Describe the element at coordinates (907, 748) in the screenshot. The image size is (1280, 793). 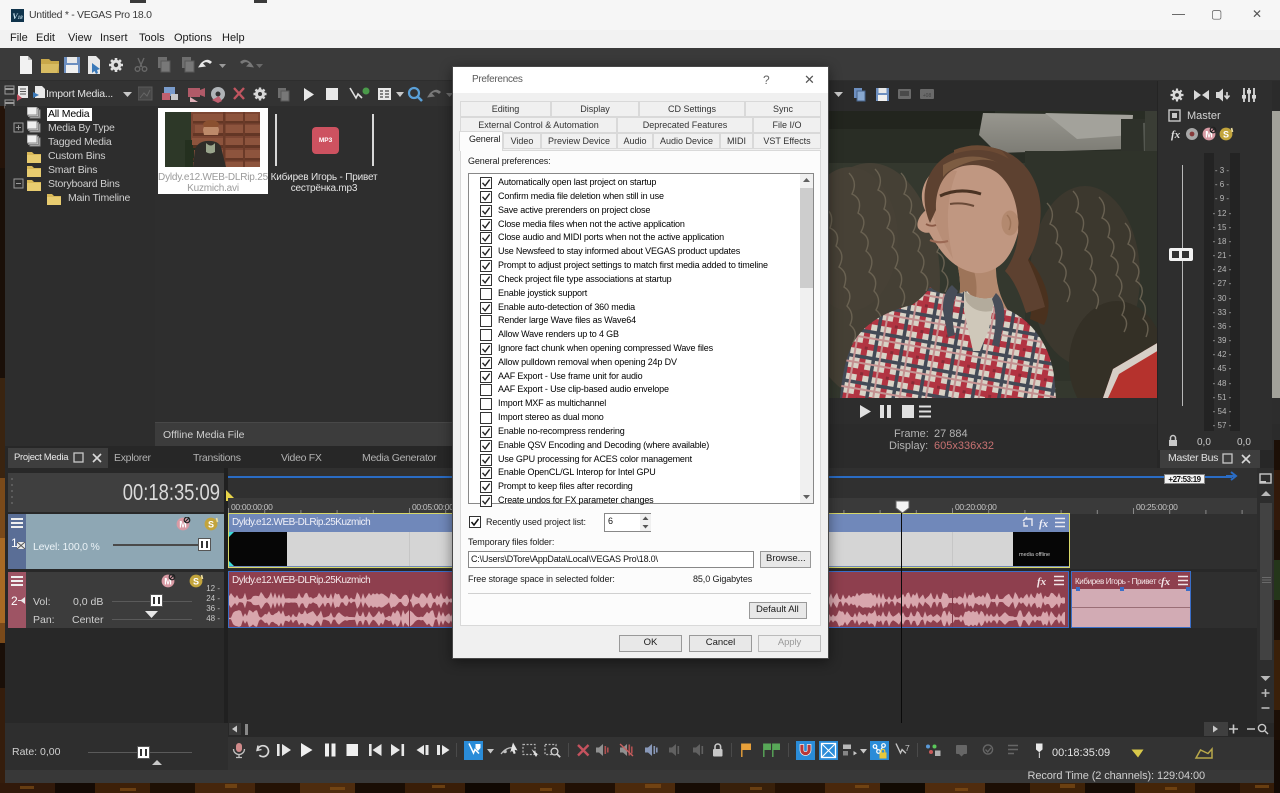
I see `svg-text: 7` at that location.